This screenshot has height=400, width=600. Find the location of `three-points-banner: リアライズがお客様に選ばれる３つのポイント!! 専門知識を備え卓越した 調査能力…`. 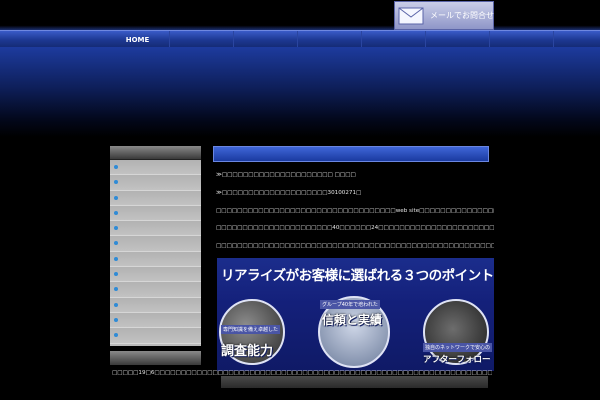

three-points-banner: リアライズがお客様に選ばれる３つのポイント!! 専門知識を備え卓越した 調査能力… is located at coordinates (355, 314).